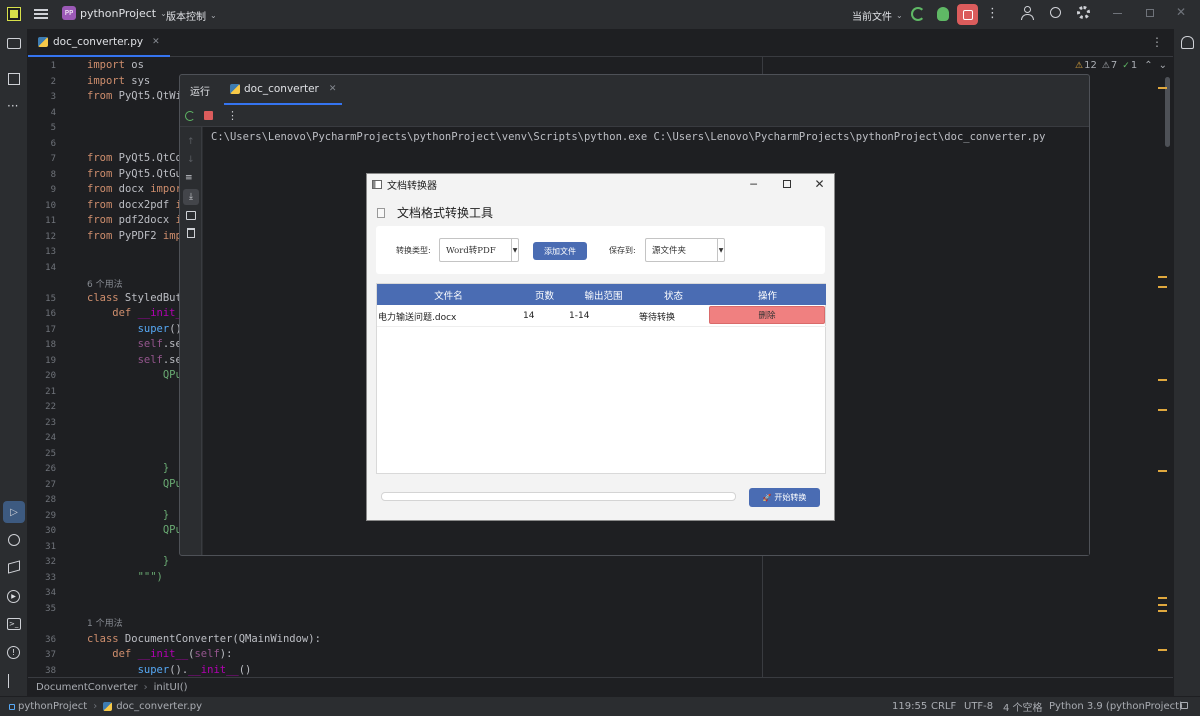 The width and height of the screenshot is (1200, 716). Describe the element at coordinates (685, 250) in the screenshot. I see `save-to-select: 源文件夹 ▼` at that location.